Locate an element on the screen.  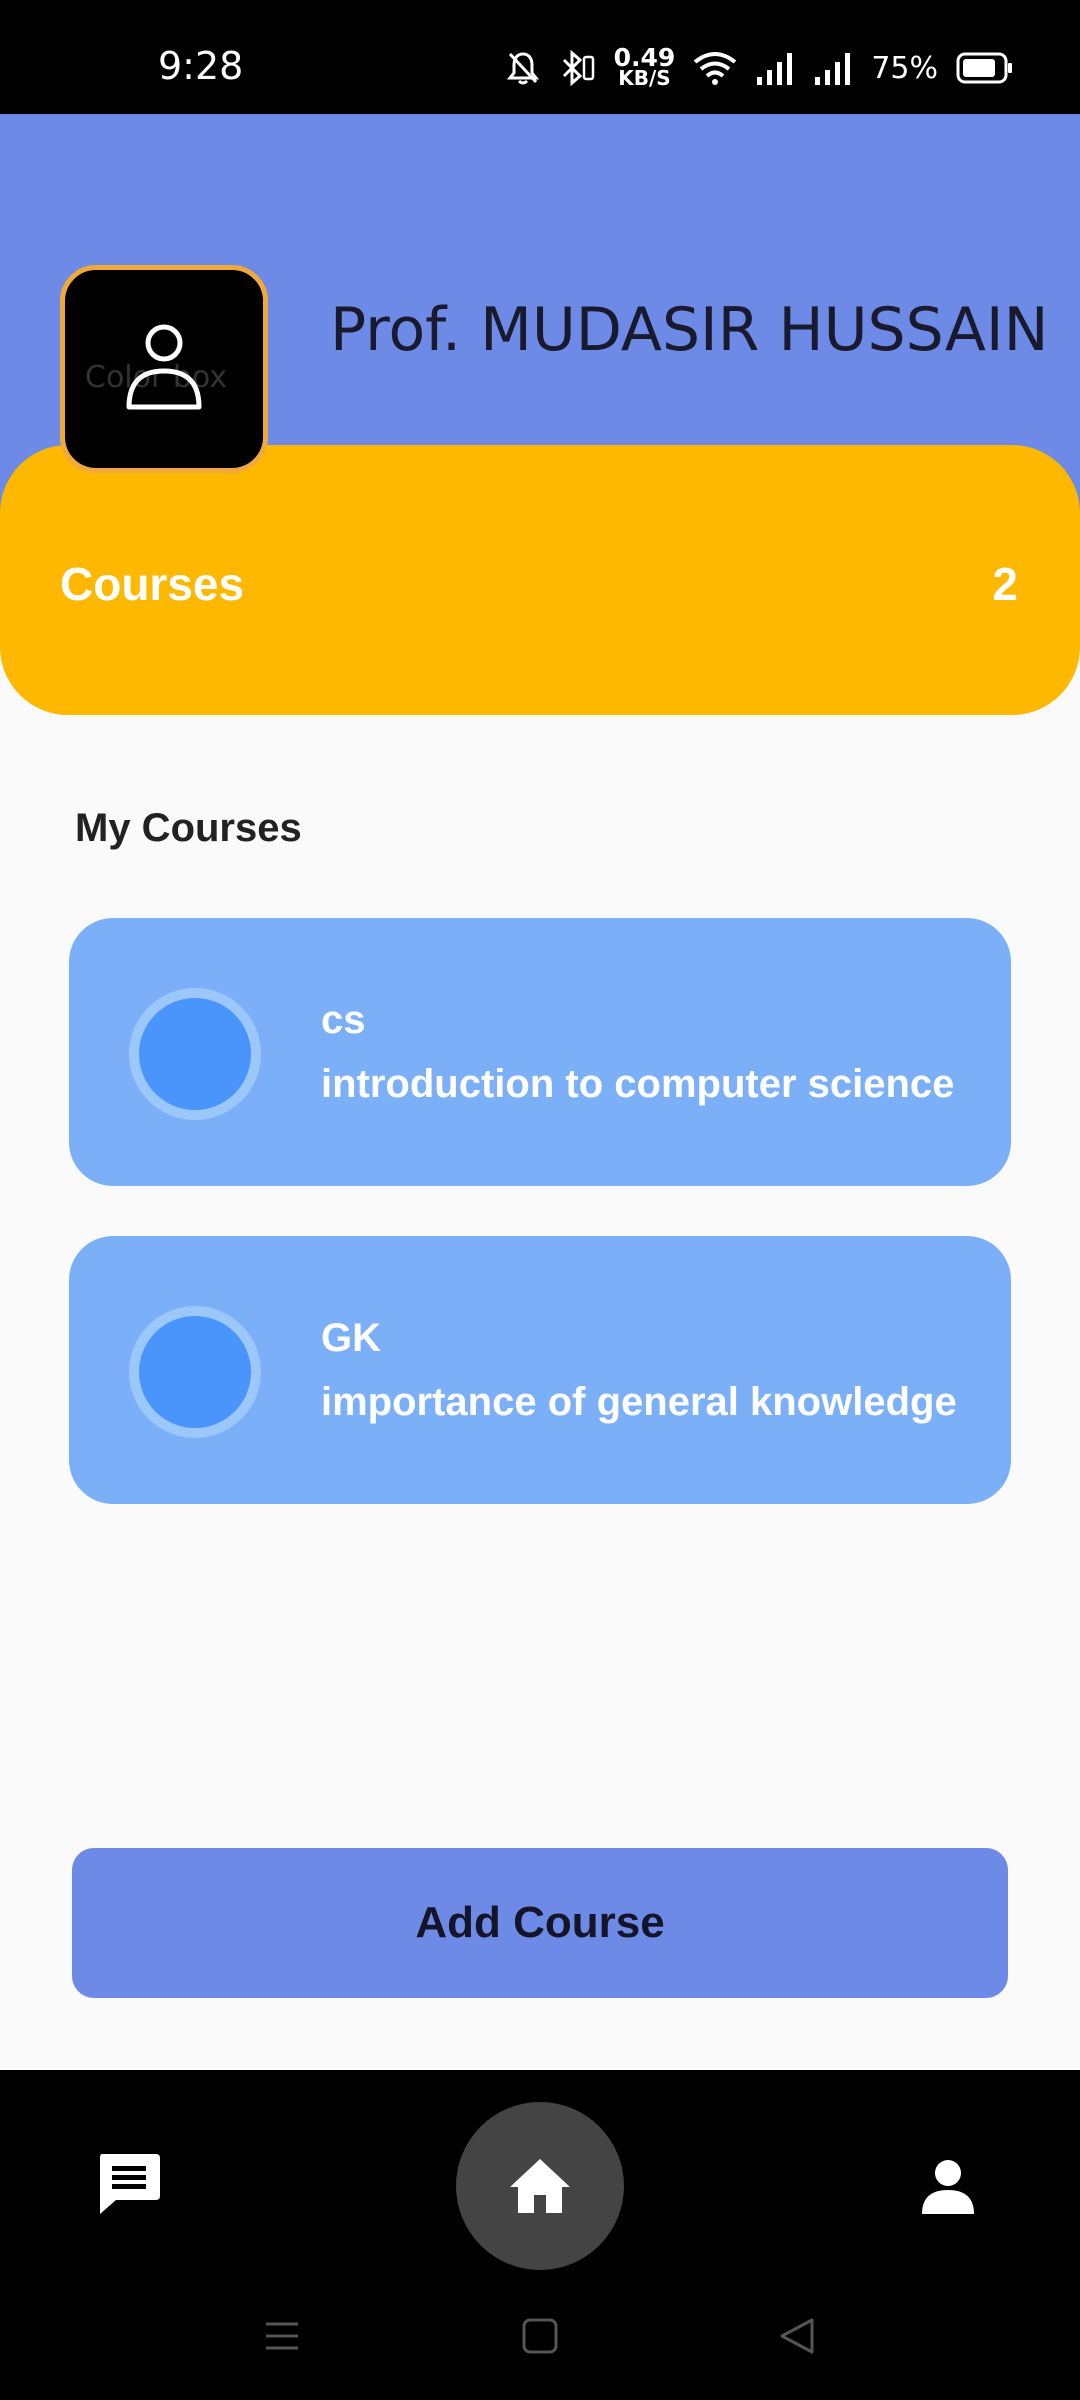
net-speed: 0.49 KB/S is located at coordinates (644, 66).